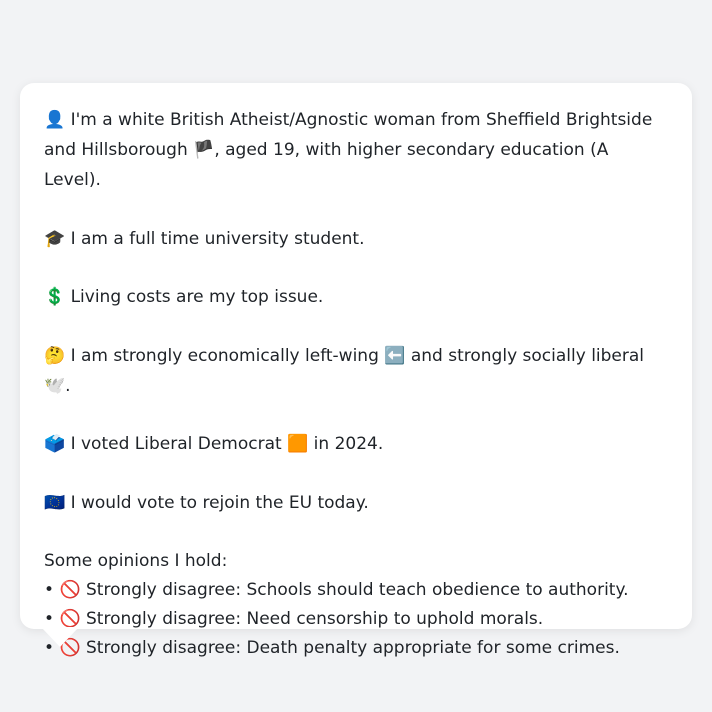 Image resolution: width=712 pixels, height=712 pixels. What do you see at coordinates (219, 502) in the screenshot?
I see `eu-text: I would vote to rejoin the EU today.` at bounding box center [219, 502].